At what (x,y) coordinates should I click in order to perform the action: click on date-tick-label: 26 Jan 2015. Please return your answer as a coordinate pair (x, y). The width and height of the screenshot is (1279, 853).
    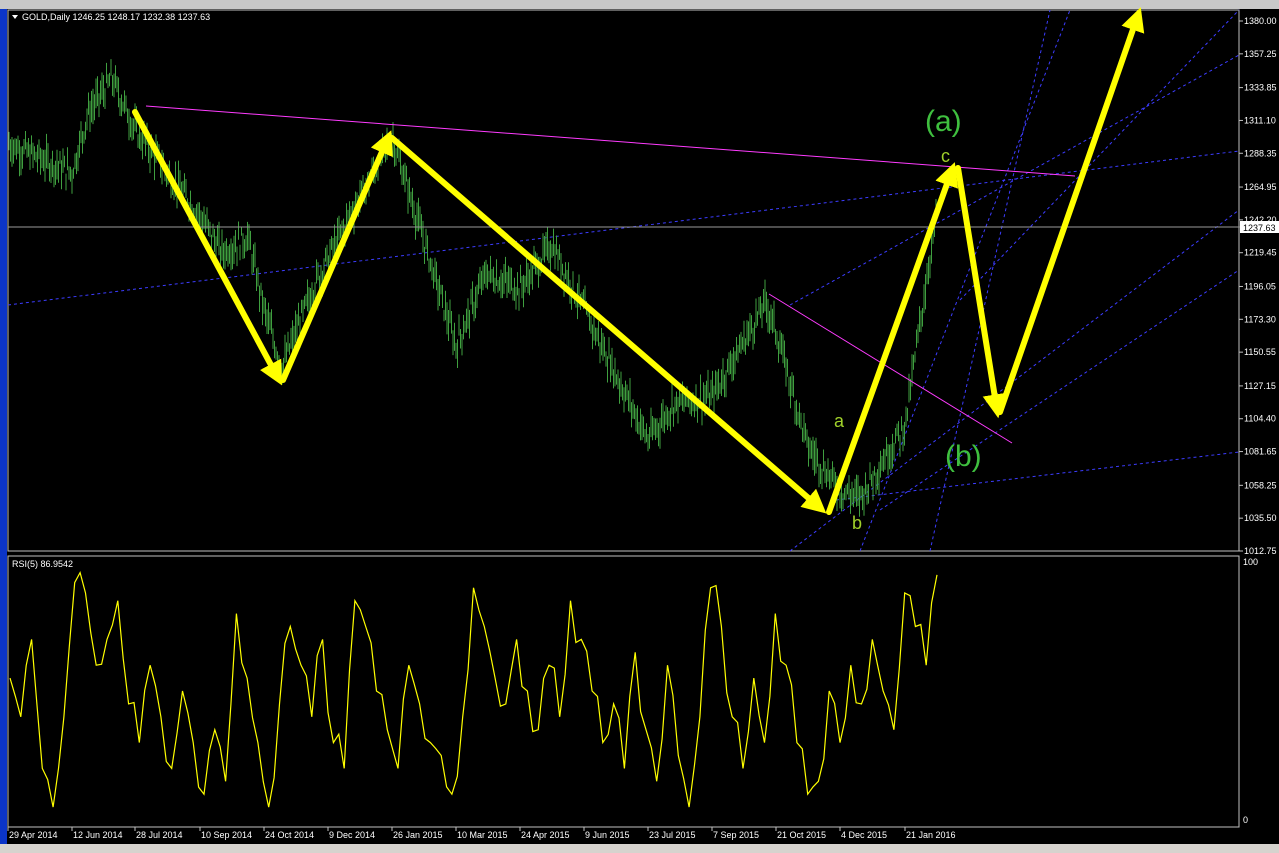
    Looking at the image, I should click on (418, 835).